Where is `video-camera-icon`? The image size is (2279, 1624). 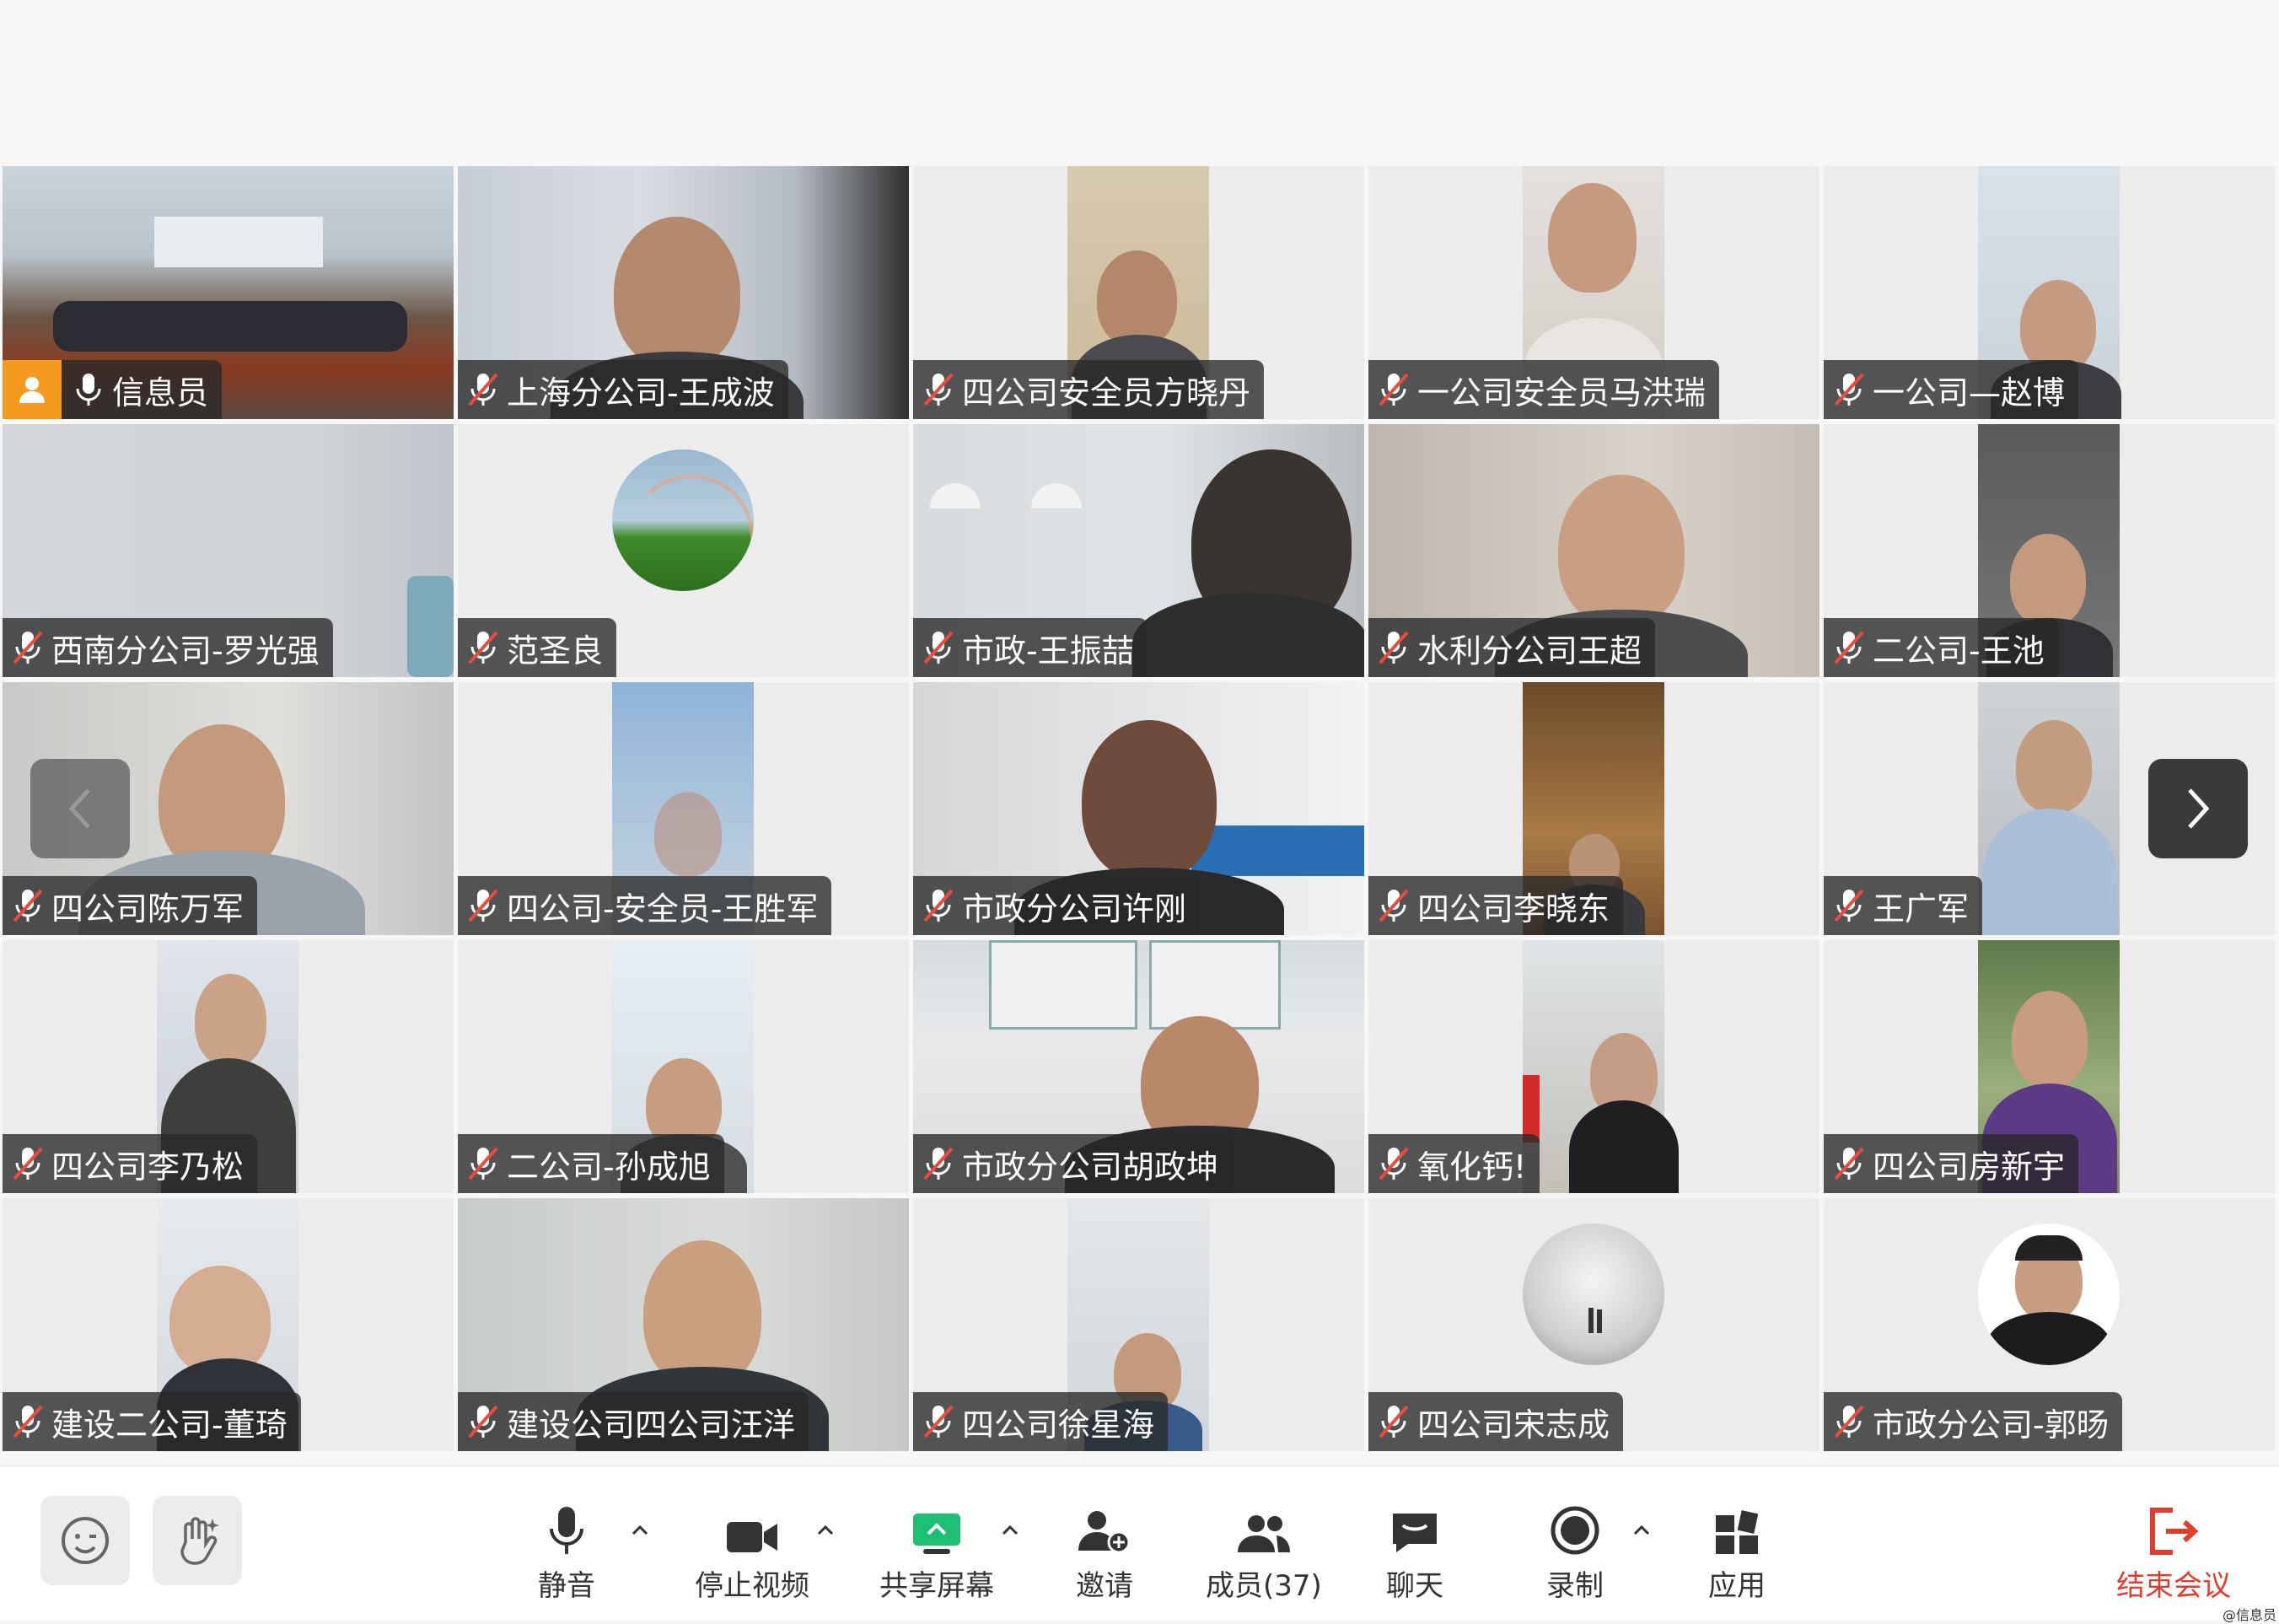
video-camera-icon is located at coordinates (752, 1537).